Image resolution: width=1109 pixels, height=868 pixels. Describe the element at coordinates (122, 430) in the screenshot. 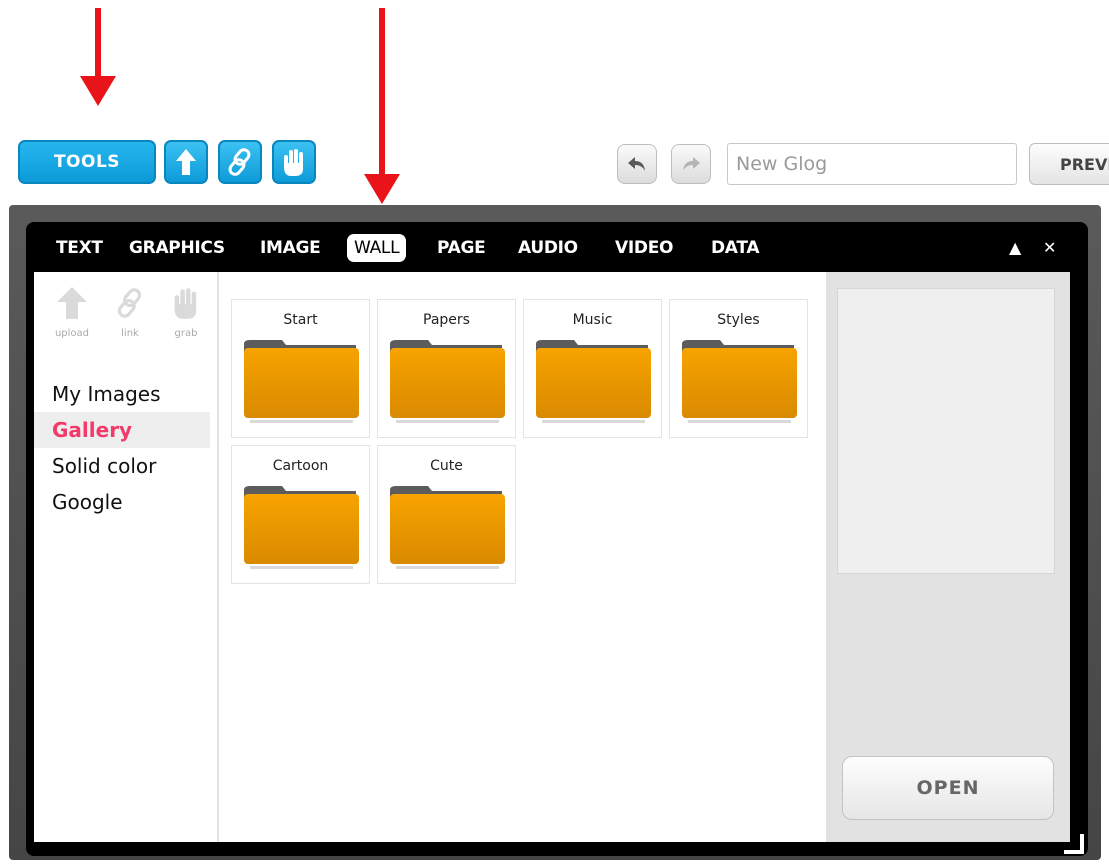

I see `nav-gallery: Gallery` at that location.